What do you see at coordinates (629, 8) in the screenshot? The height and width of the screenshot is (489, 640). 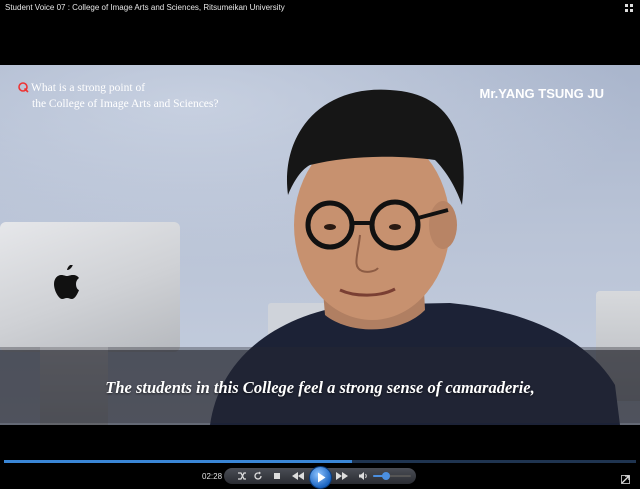 I see `grid-icon` at bounding box center [629, 8].